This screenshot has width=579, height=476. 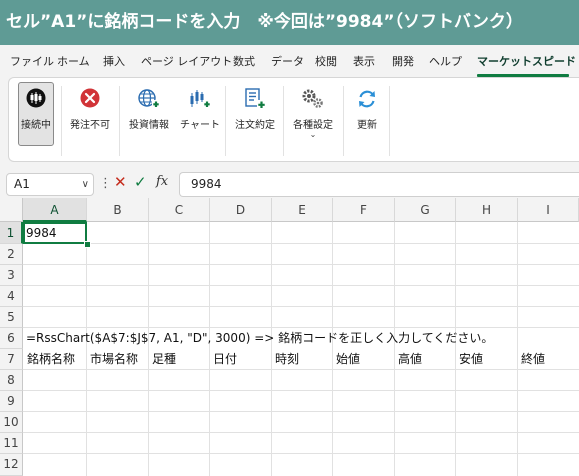 I want to click on order-disabled-button: 発注不可, so click(x=90, y=120).